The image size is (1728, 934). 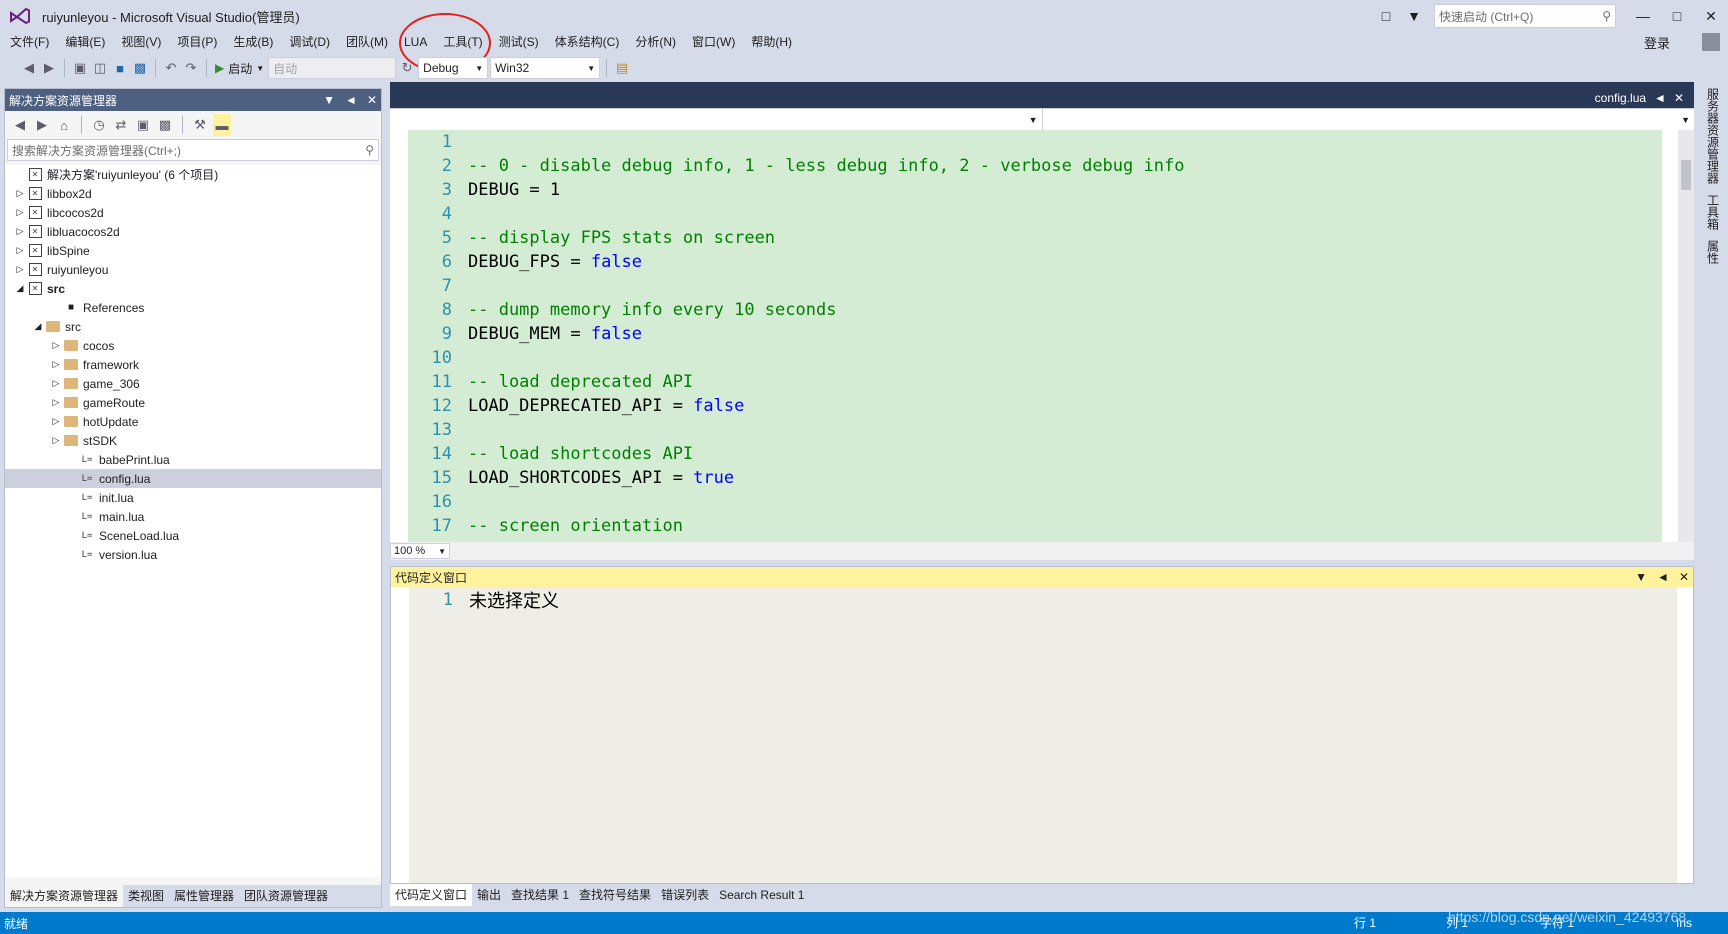 What do you see at coordinates (120, 68) in the screenshot?
I see `save-icon: ■` at bounding box center [120, 68].